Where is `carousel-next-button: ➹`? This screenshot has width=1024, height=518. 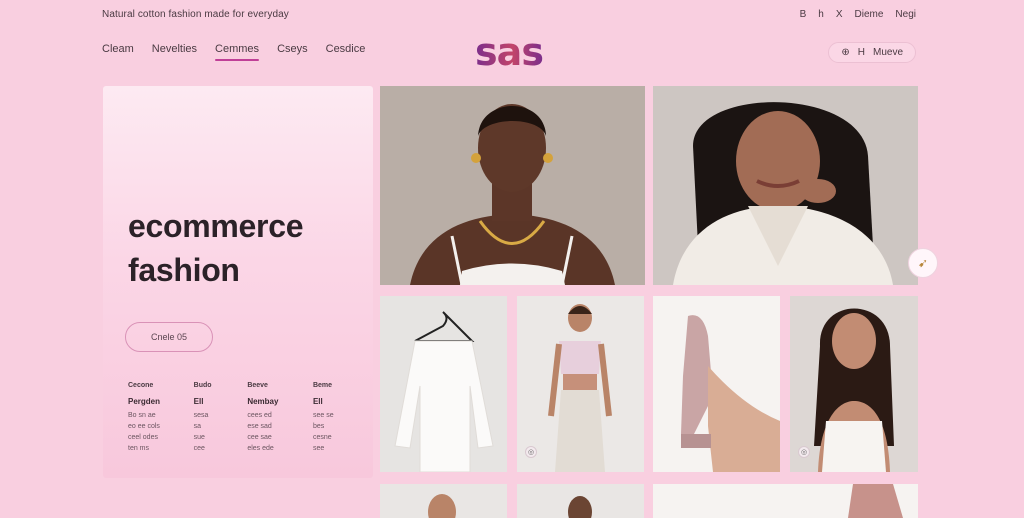
carousel-next-button: ➹ is located at coordinates (923, 263).